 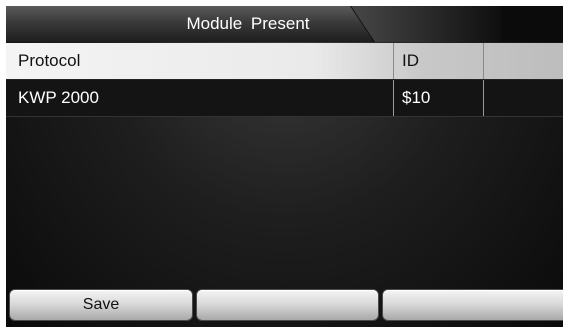 I want to click on page-title: Module Present, so click(x=248, y=23).